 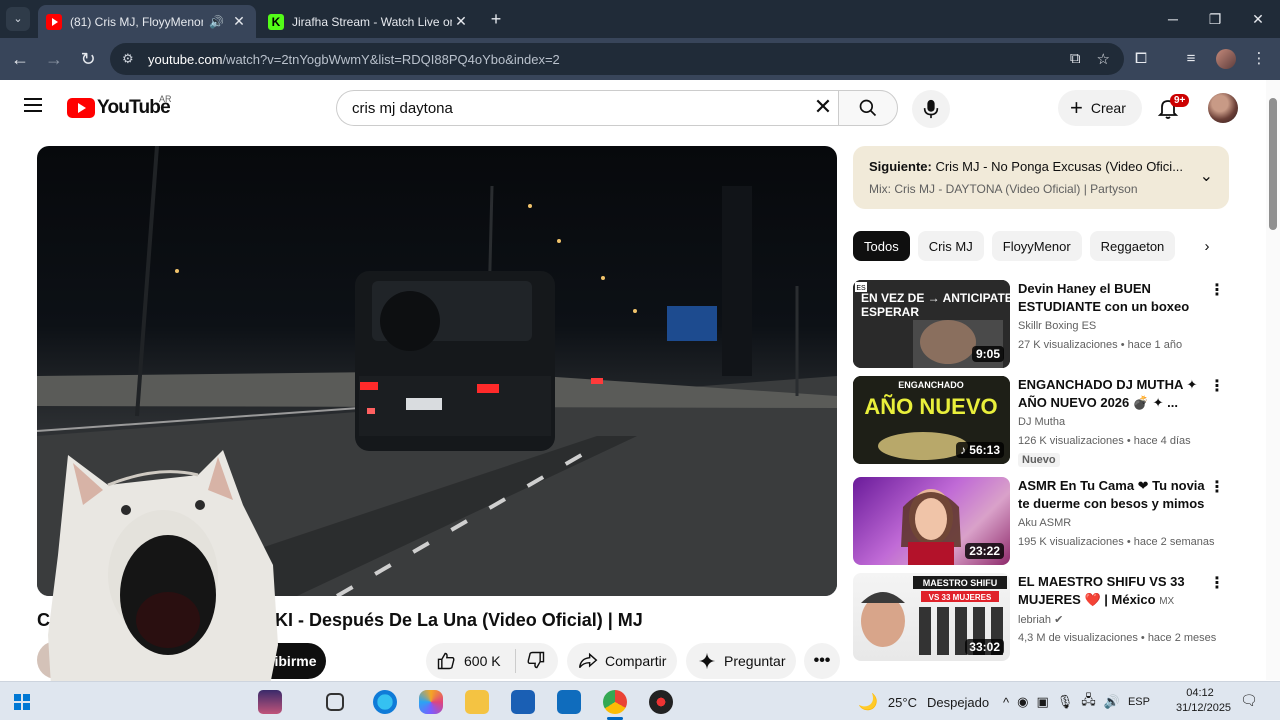 I want to click on minimize-button: ─, so click(x=1173, y=19).